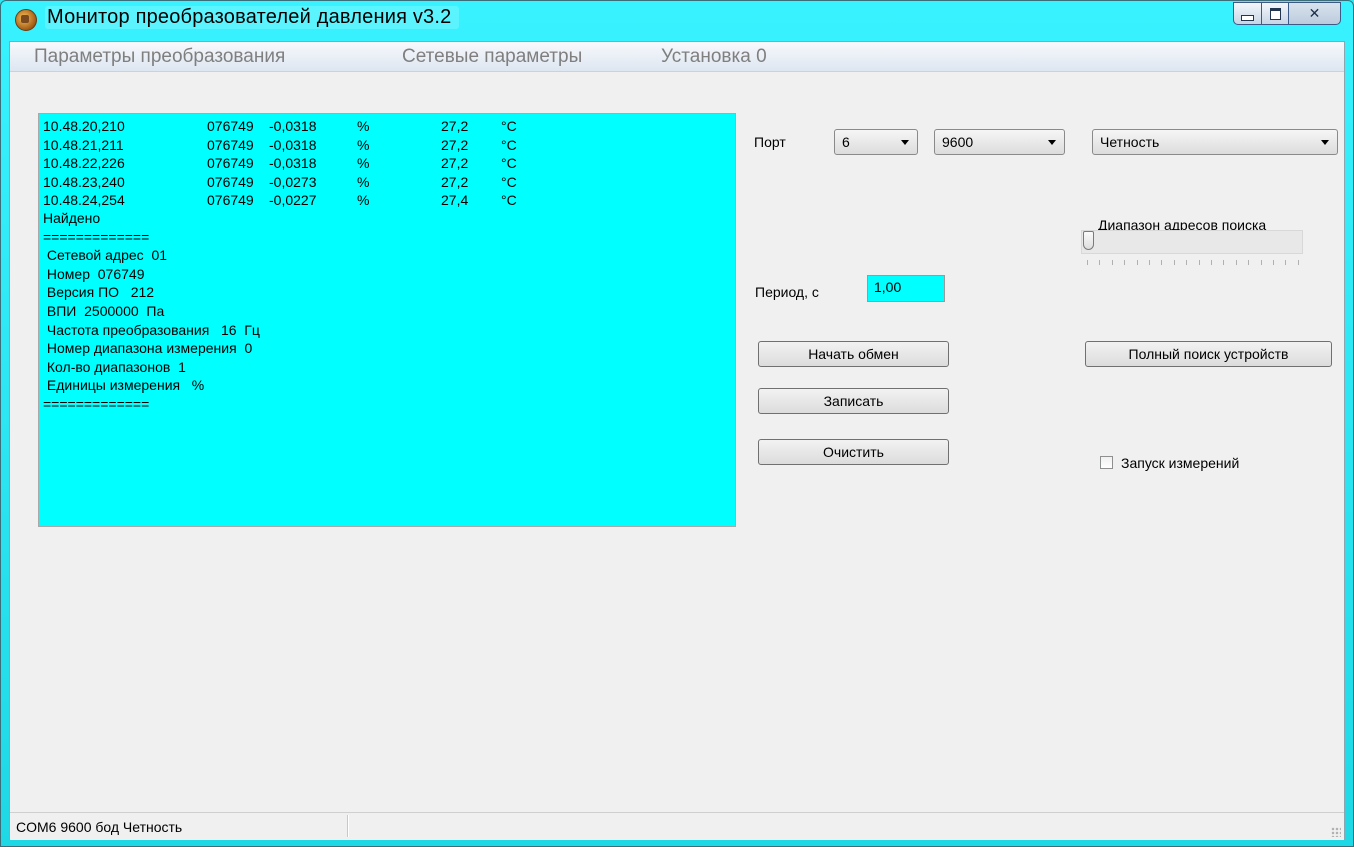  What do you see at coordinates (252, 17) in the screenshot?
I see `window-title: Монитор преобразователей давления v3.2` at bounding box center [252, 17].